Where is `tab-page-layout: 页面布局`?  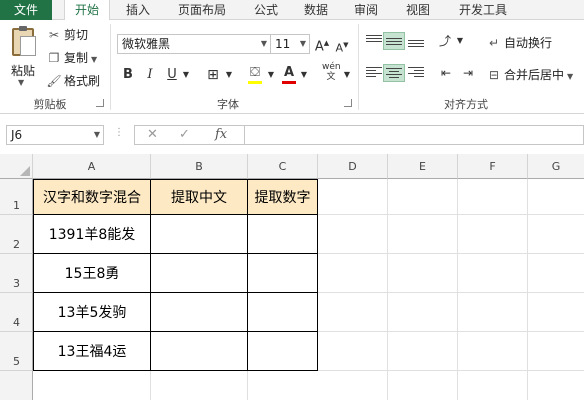
tab-page-layout: 页面布局 is located at coordinates (202, 10).